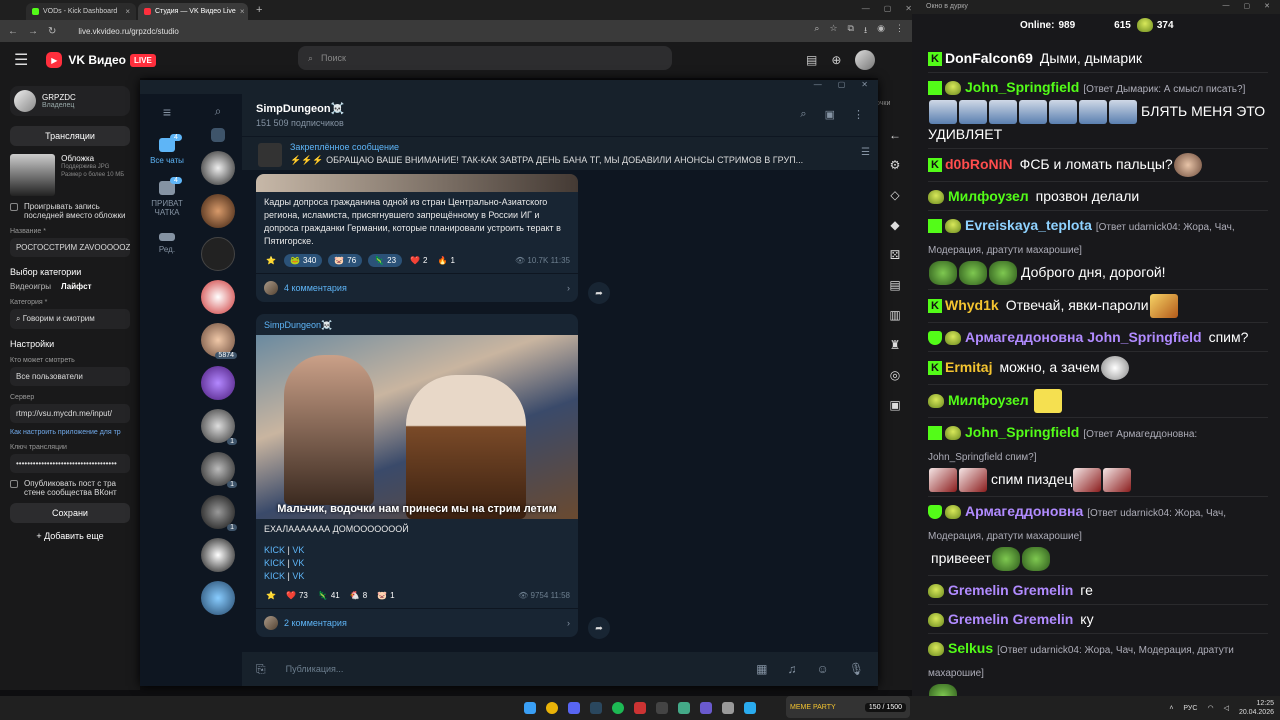 The height and width of the screenshot is (720, 1280). What do you see at coordinates (70, 463) in the screenshot?
I see `stream-key-field: ••••••••••••••••••••••••••••••••••••` at bounding box center [70, 463].